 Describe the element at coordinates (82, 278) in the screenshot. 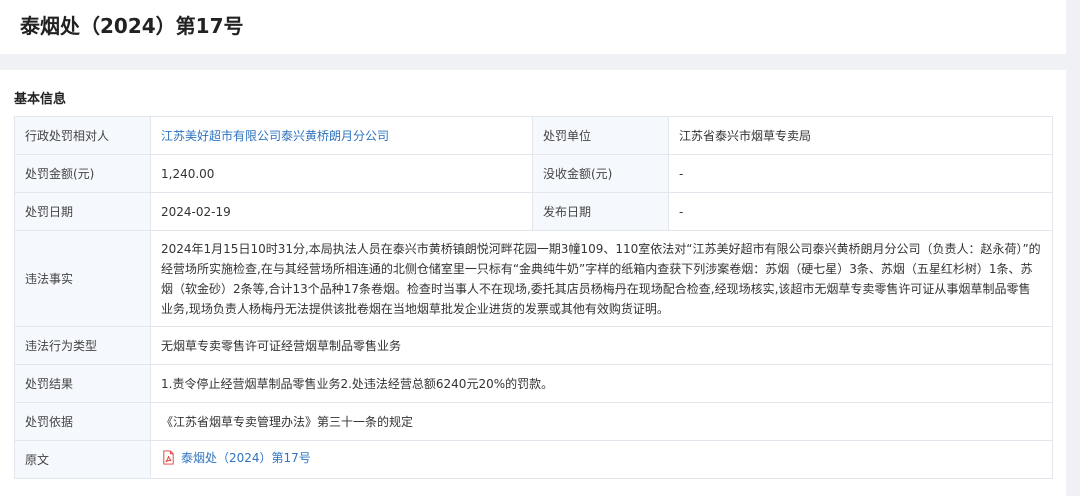

I see `facts-label: 违法事实` at that location.